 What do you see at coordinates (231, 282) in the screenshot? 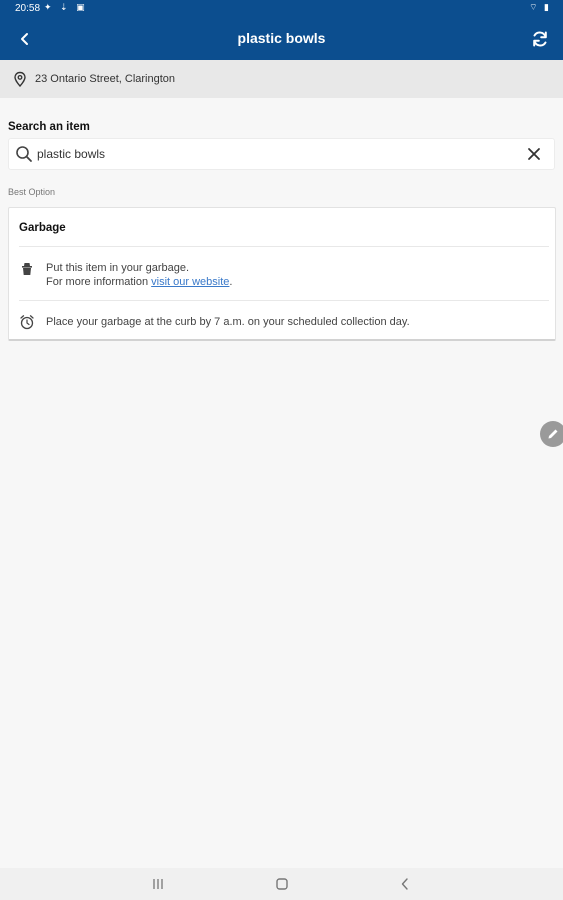
I see `instruction-suffix: .` at bounding box center [231, 282].